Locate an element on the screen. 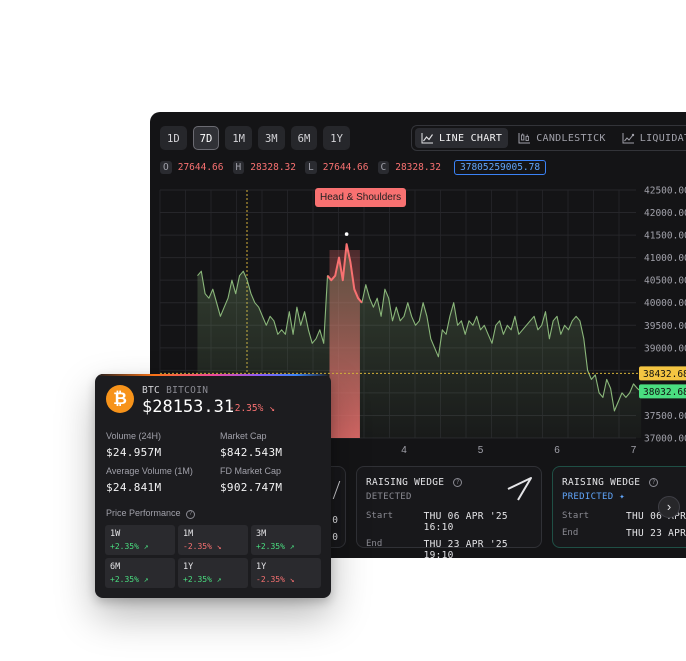 The image size is (686, 661). candlestick-button: CANDLESTICK is located at coordinates (562, 138).